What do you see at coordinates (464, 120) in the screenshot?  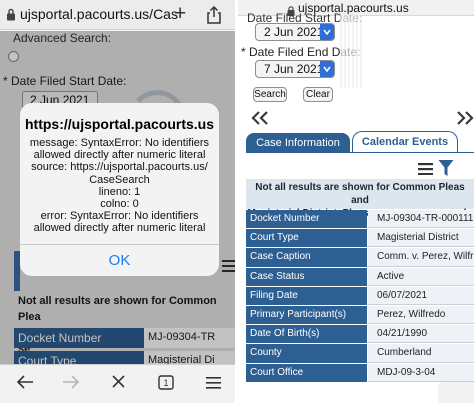 I see `double-chevron-right-icon` at bounding box center [464, 120].